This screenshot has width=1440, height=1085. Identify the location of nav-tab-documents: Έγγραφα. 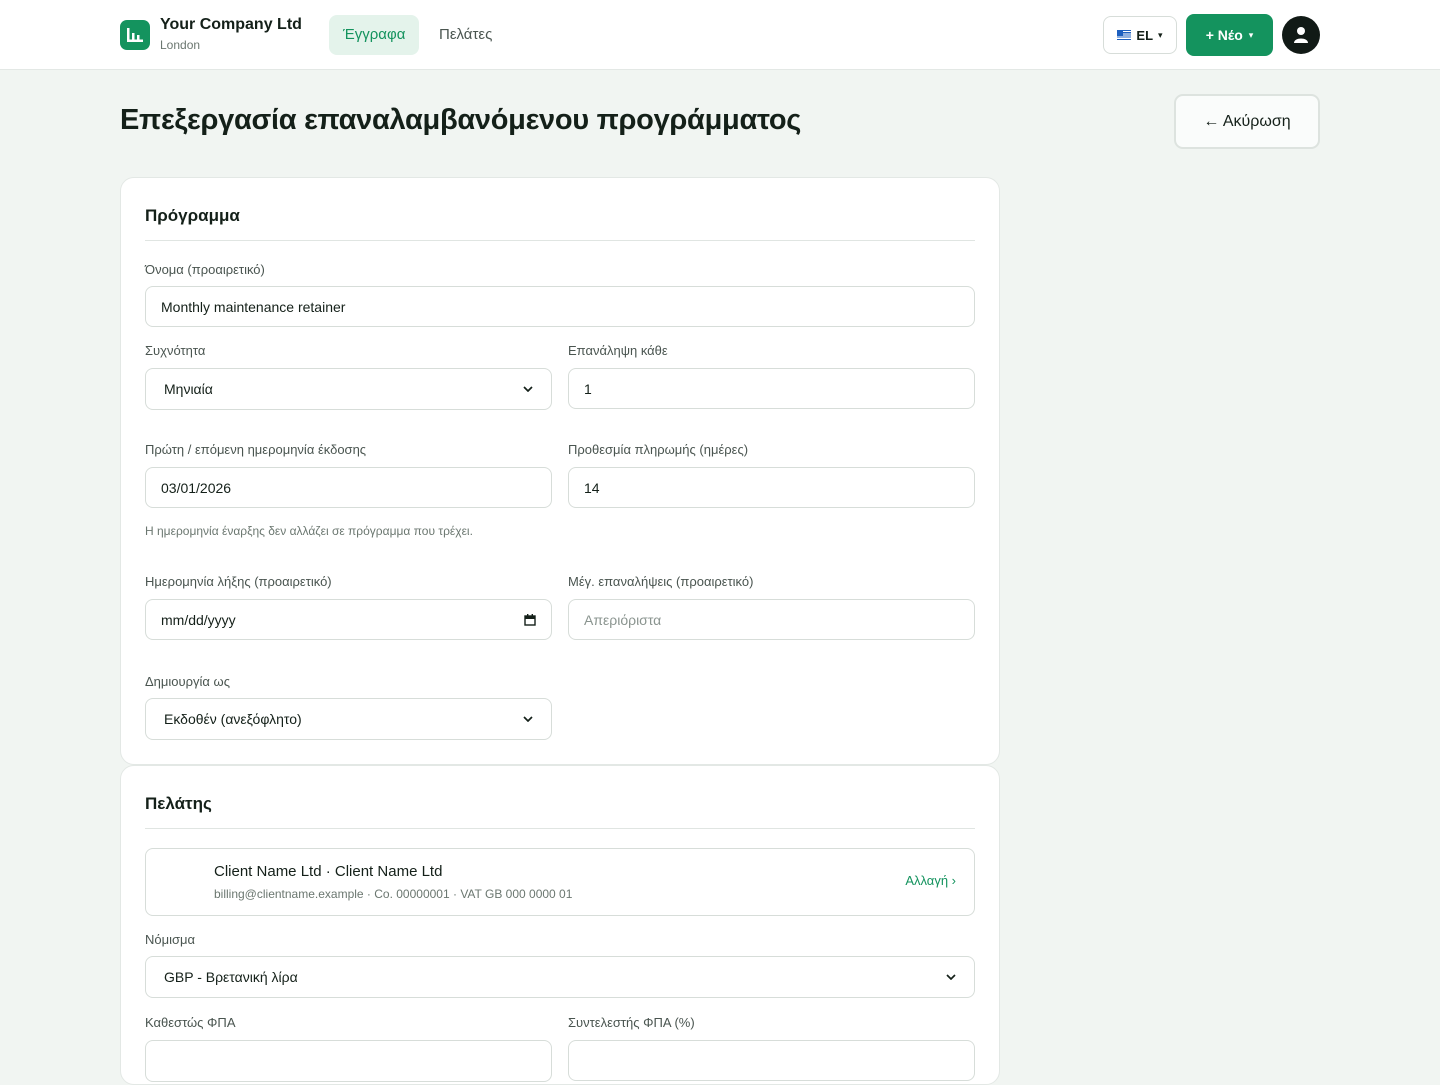
(374, 35).